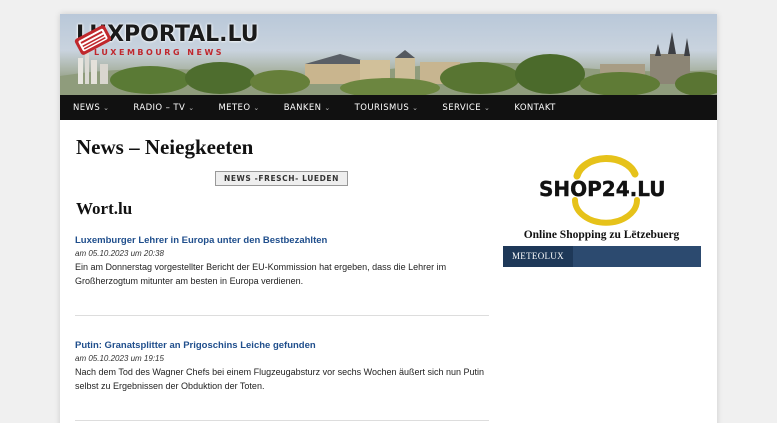 The width and height of the screenshot is (777, 423). What do you see at coordinates (165, 40) in the screenshot?
I see `site-logo: LUXPORTAL.LU LUXEMBOURG NEWS` at bounding box center [165, 40].